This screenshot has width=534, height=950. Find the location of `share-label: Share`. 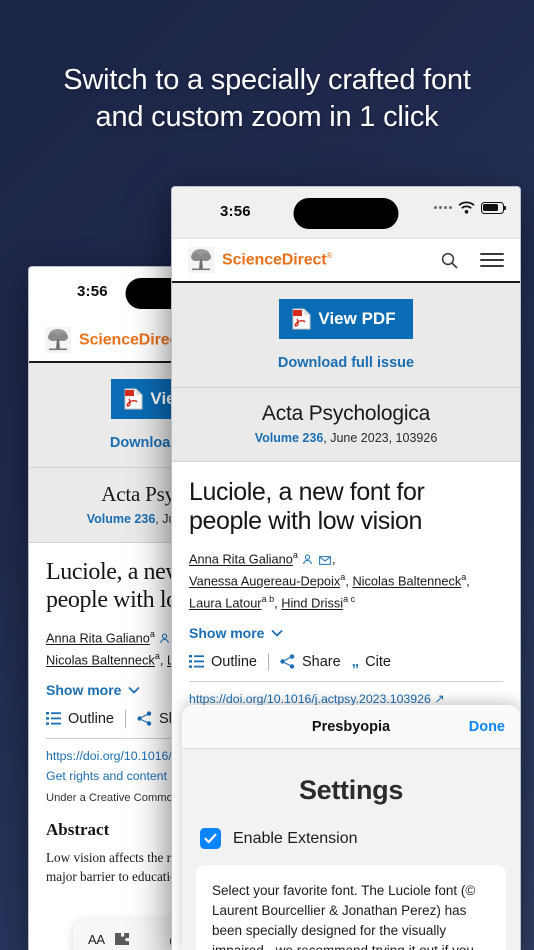

share-label: Share is located at coordinates (321, 661).